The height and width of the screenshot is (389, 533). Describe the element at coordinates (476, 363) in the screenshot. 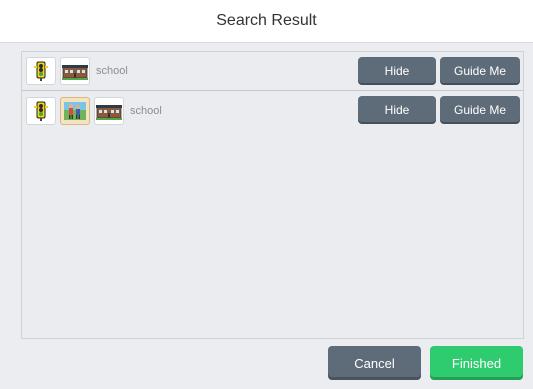

I see `finished-button: Finished` at that location.